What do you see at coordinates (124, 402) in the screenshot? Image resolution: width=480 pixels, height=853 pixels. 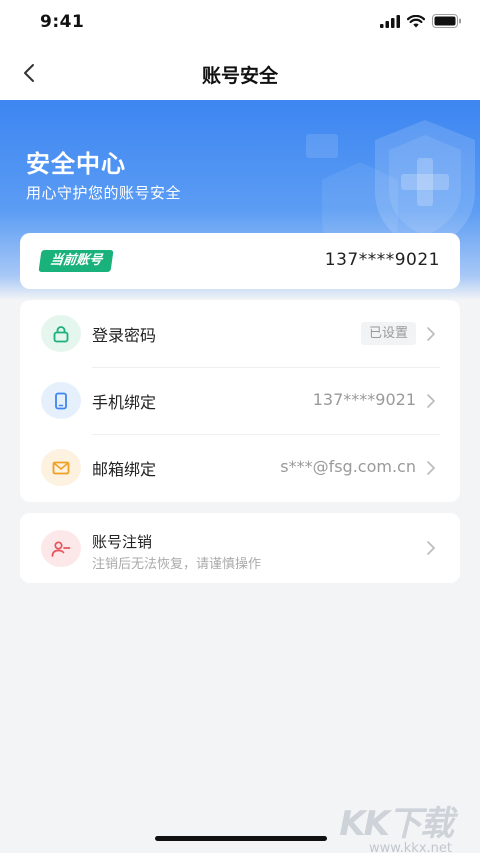 I see `phone-binding-label: 手机绑定` at bounding box center [124, 402].